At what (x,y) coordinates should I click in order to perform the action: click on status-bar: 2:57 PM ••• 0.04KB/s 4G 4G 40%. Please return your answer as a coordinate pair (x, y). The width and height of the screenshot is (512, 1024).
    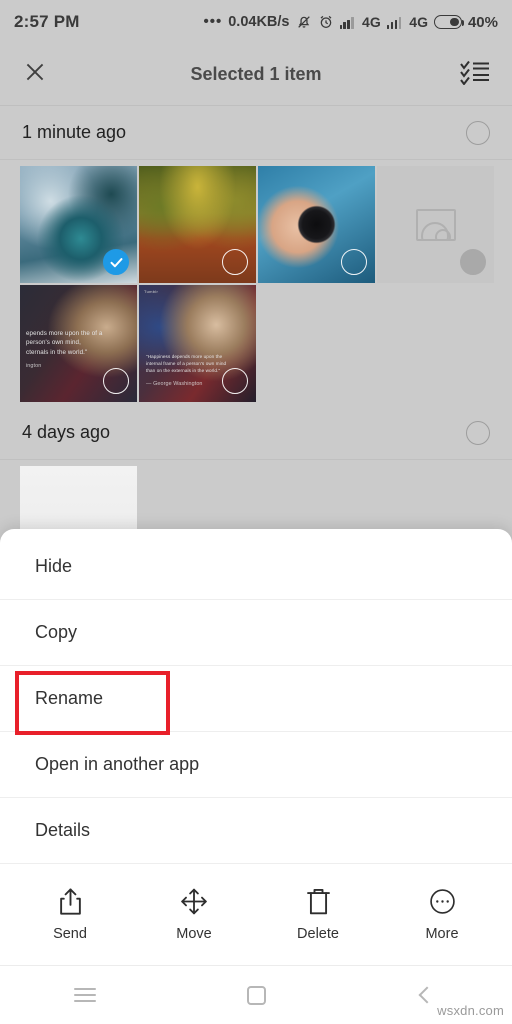
    Looking at the image, I should click on (256, 22).